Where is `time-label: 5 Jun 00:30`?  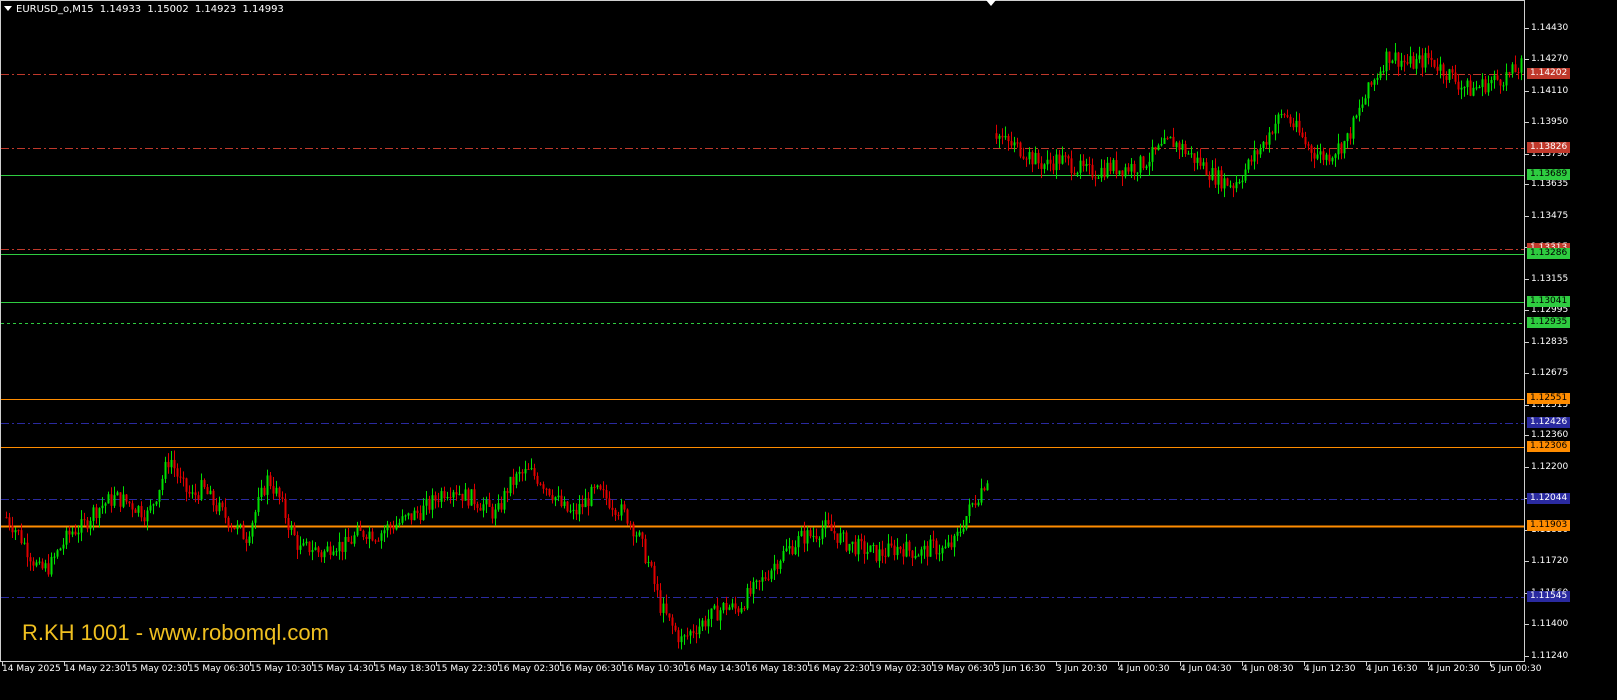 time-label: 5 Jun 00:30 is located at coordinates (1516, 669).